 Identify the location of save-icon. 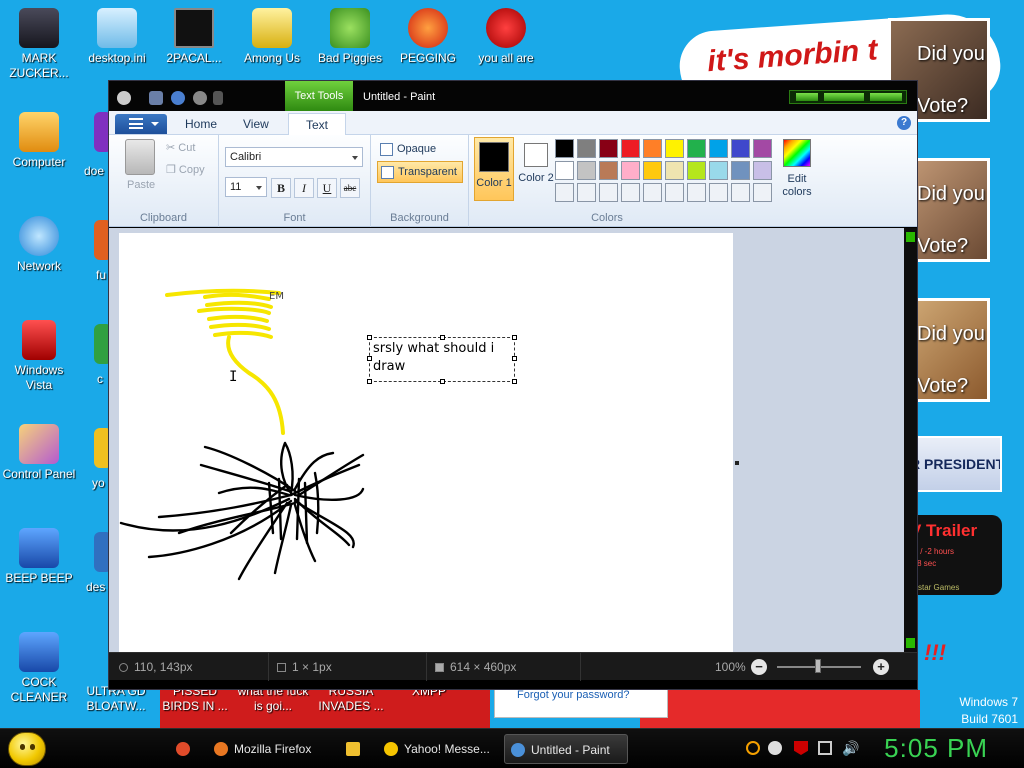
(156, 98).